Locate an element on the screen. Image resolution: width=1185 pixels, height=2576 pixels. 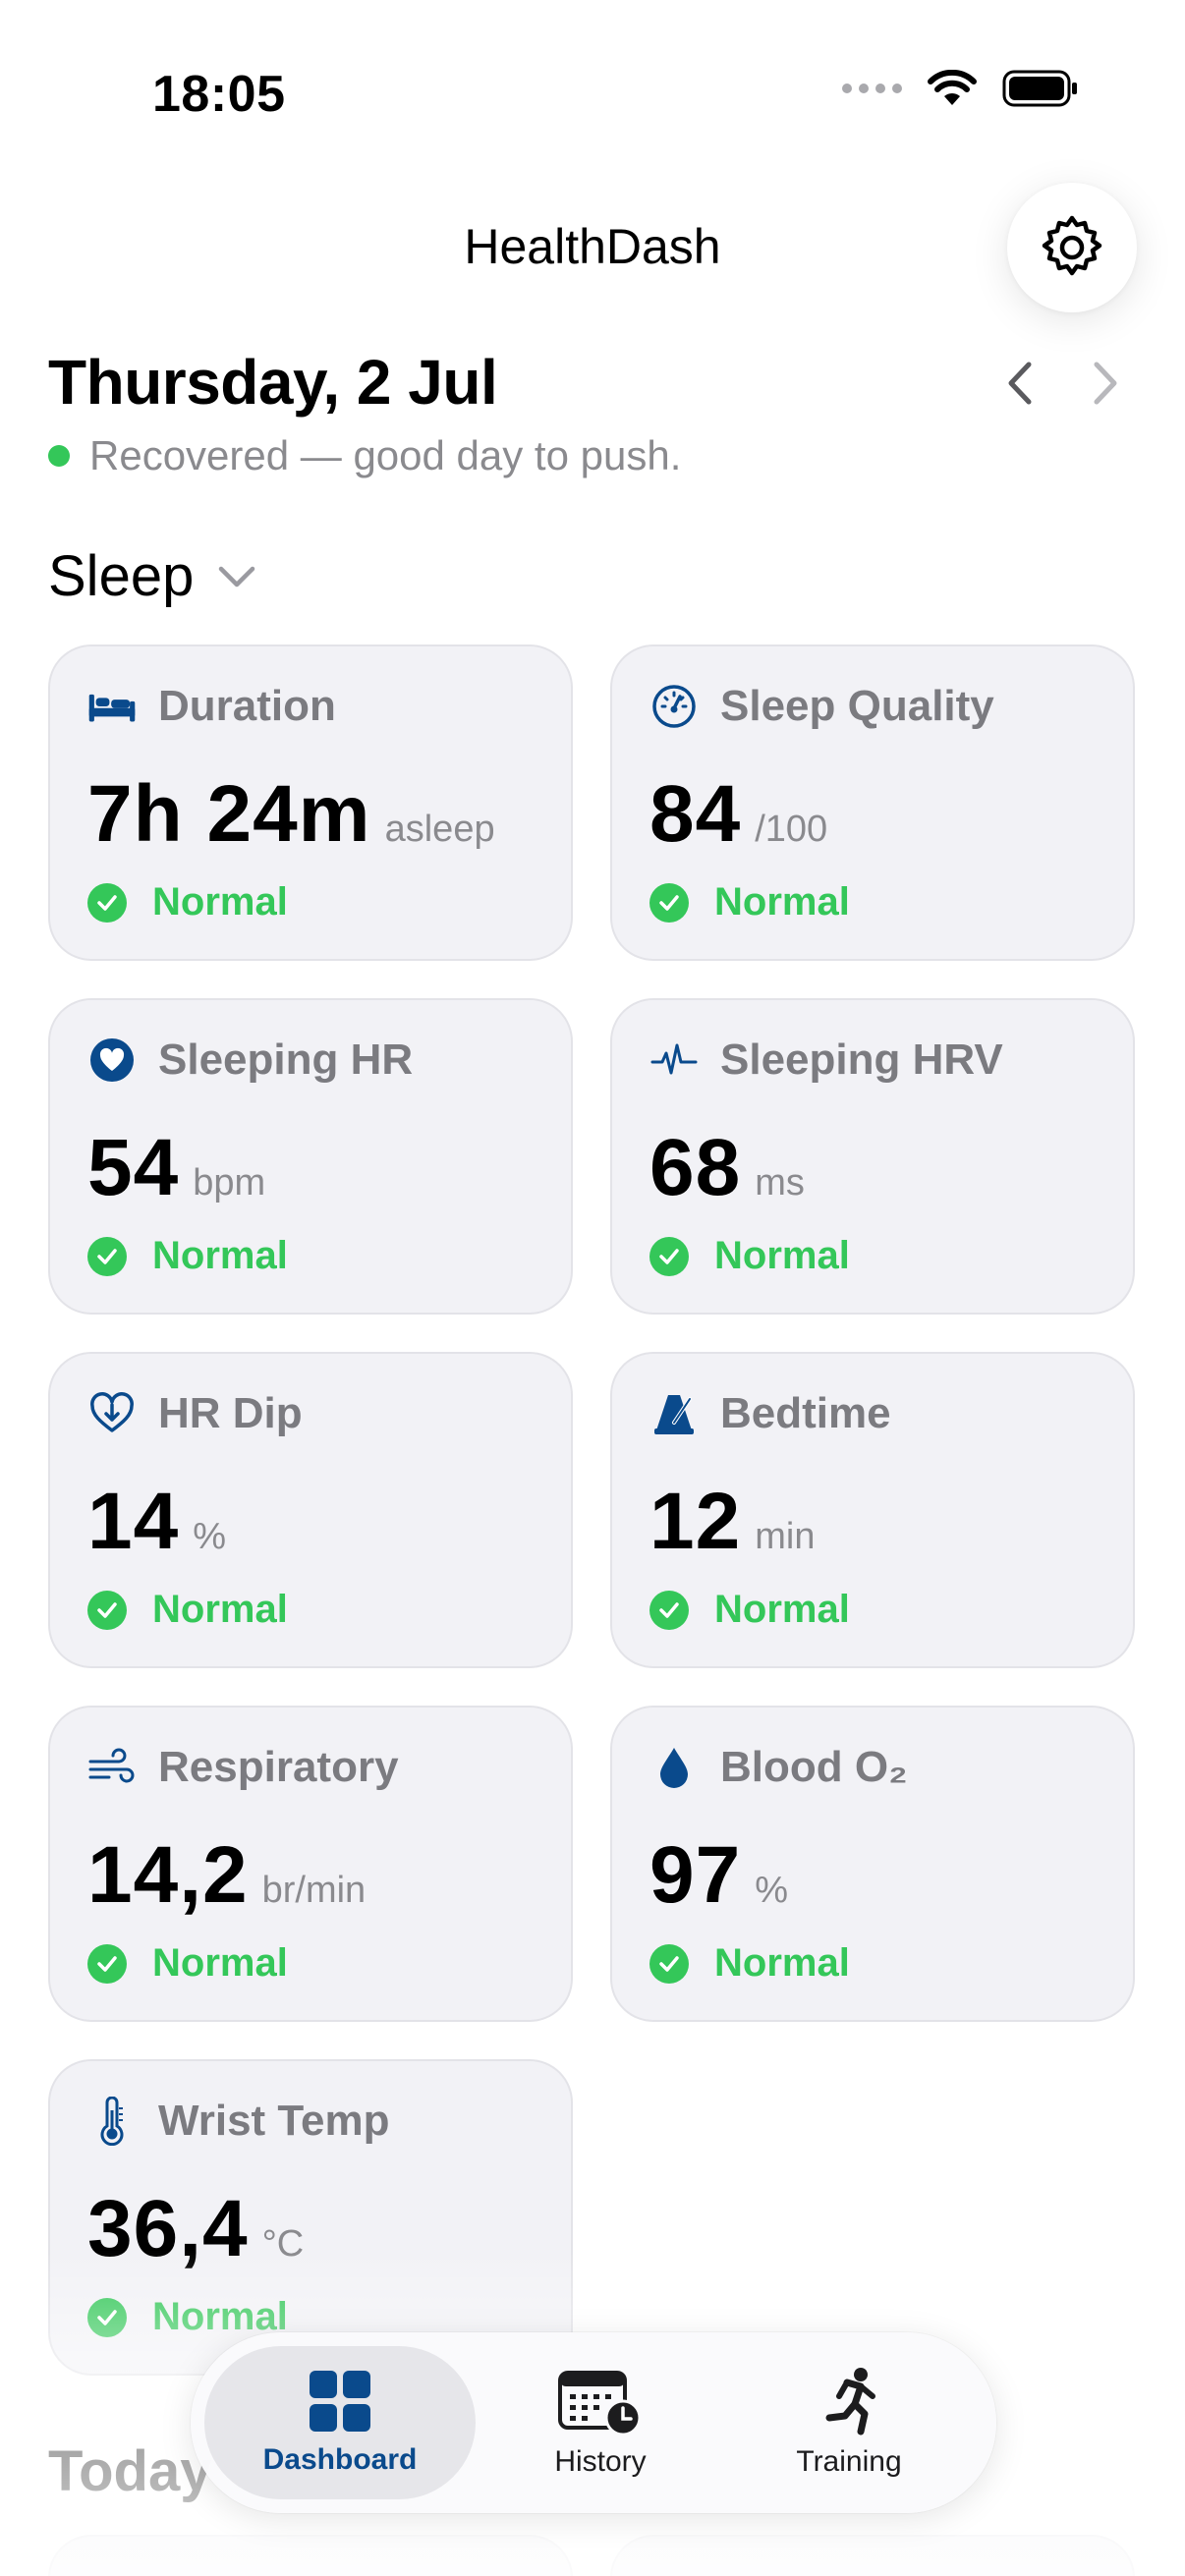
waveform-icon is located at coordinates (674, 1060).